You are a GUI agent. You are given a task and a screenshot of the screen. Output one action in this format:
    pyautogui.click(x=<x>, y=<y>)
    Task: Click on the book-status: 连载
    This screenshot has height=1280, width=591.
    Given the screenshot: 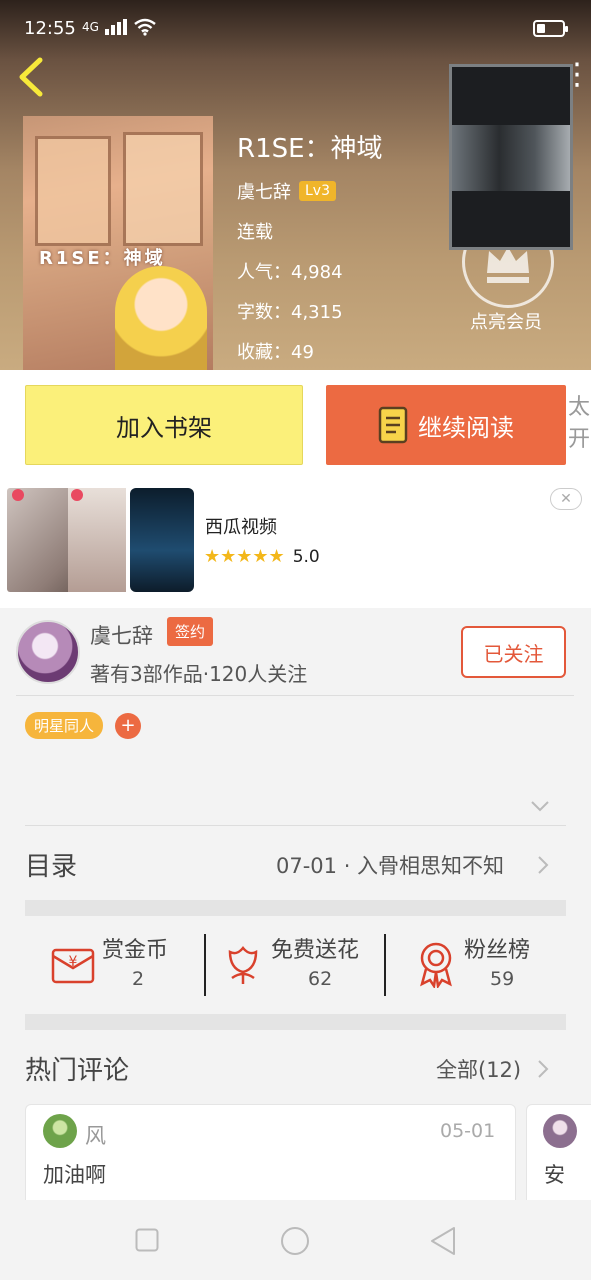 What is the action you would take?
    pyautogui.click(x=255, y=232)
    